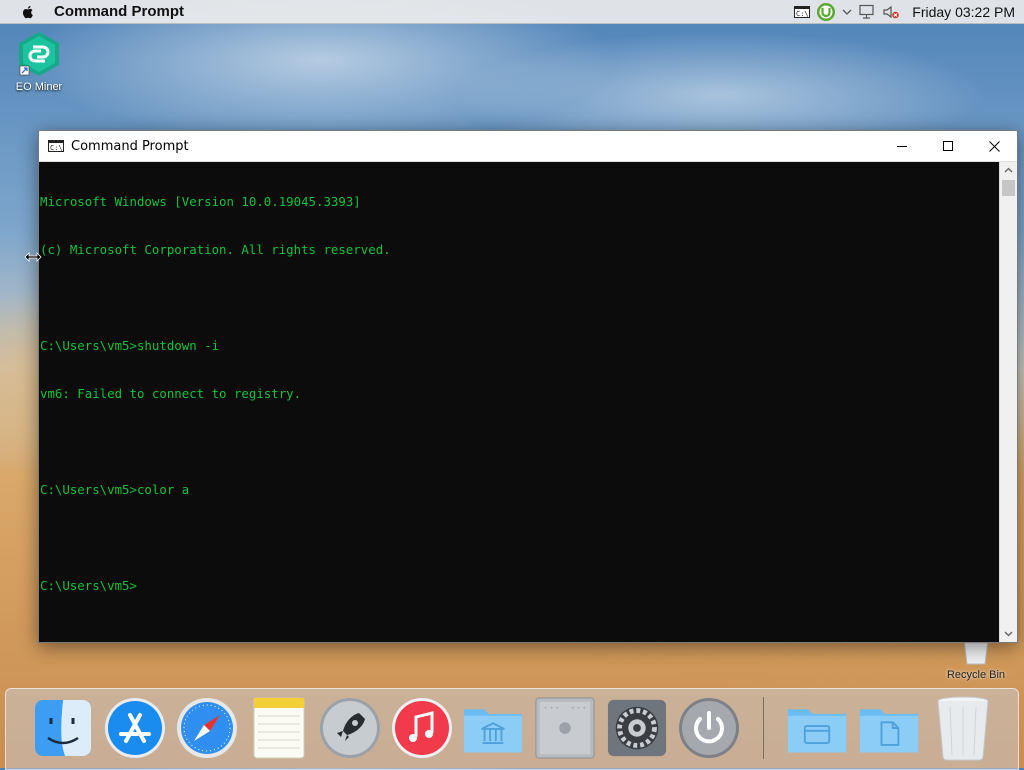 The height and width of the screenshot is (770, 1024). I want to click on applications-folder-icon, so click(493, 731).